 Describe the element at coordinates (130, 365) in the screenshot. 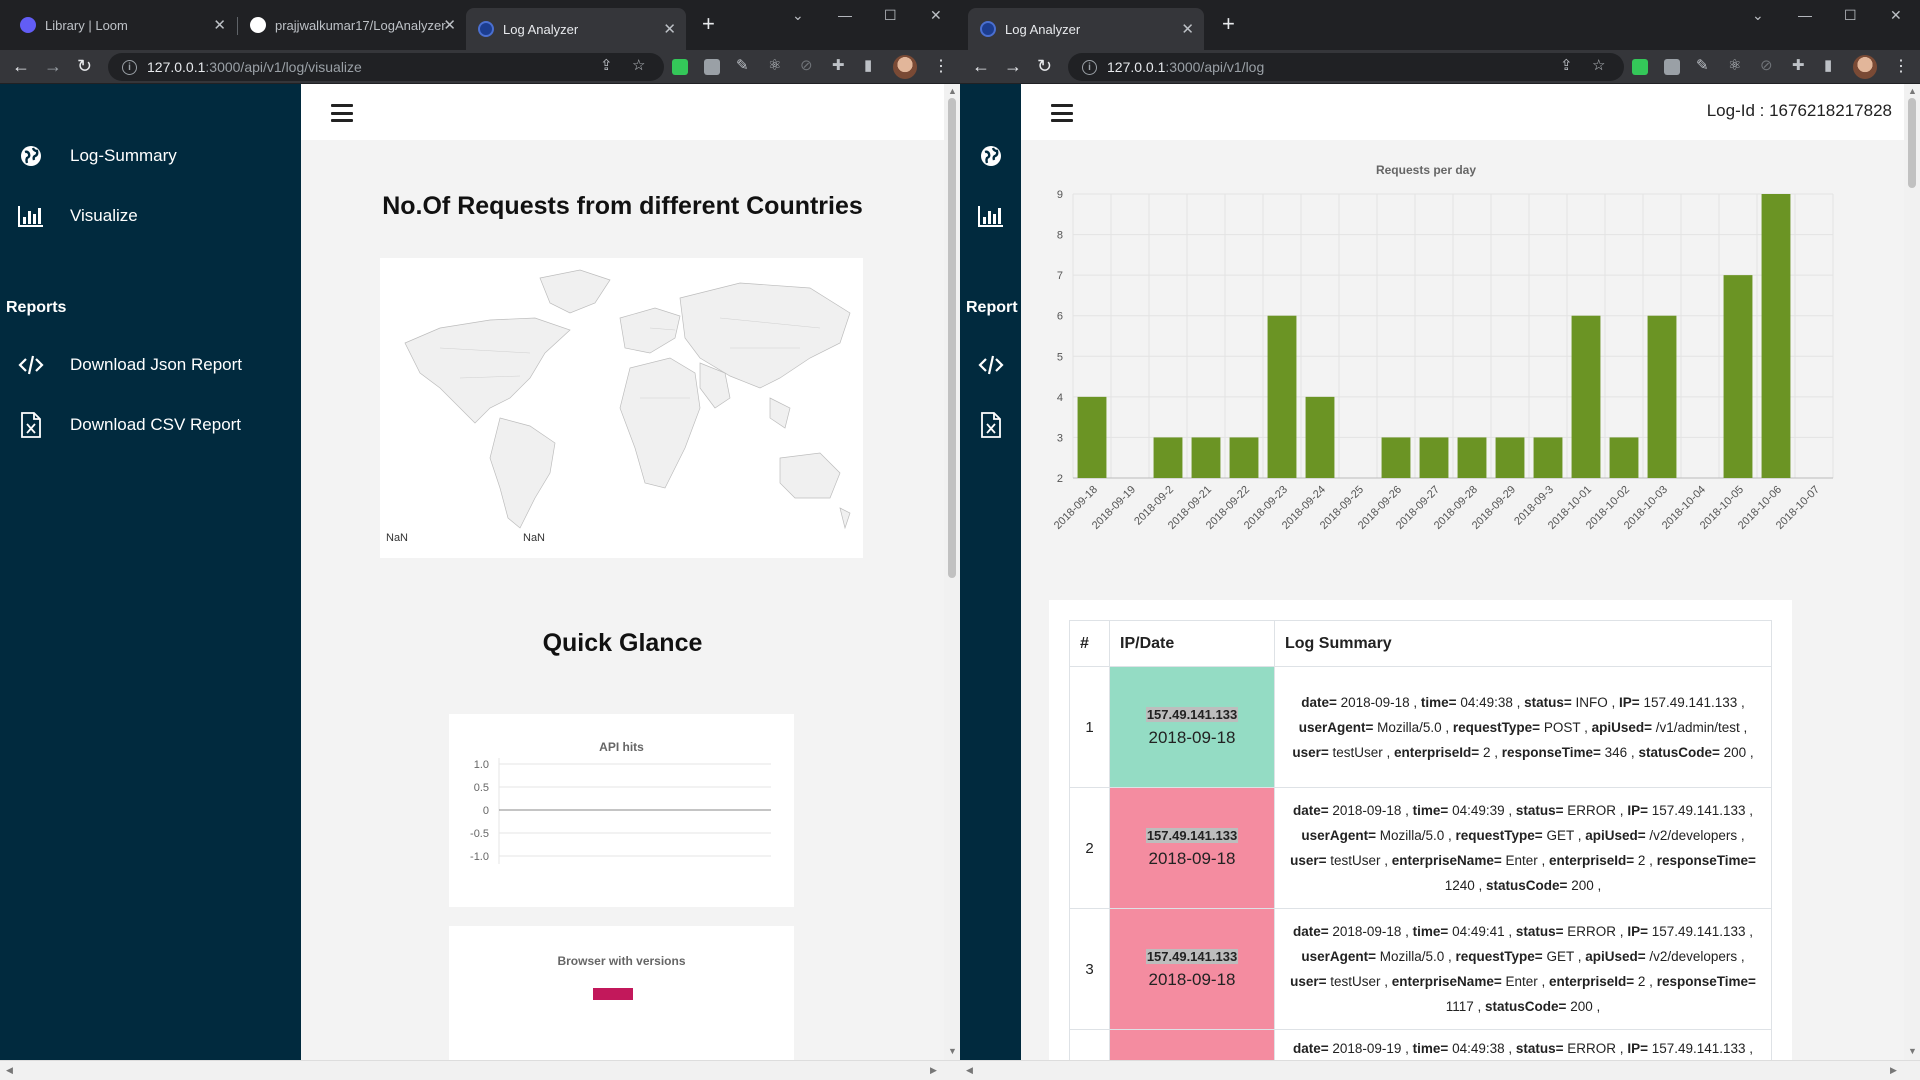

I see `sidebar-item-download-json: Download Json Report` at that location.